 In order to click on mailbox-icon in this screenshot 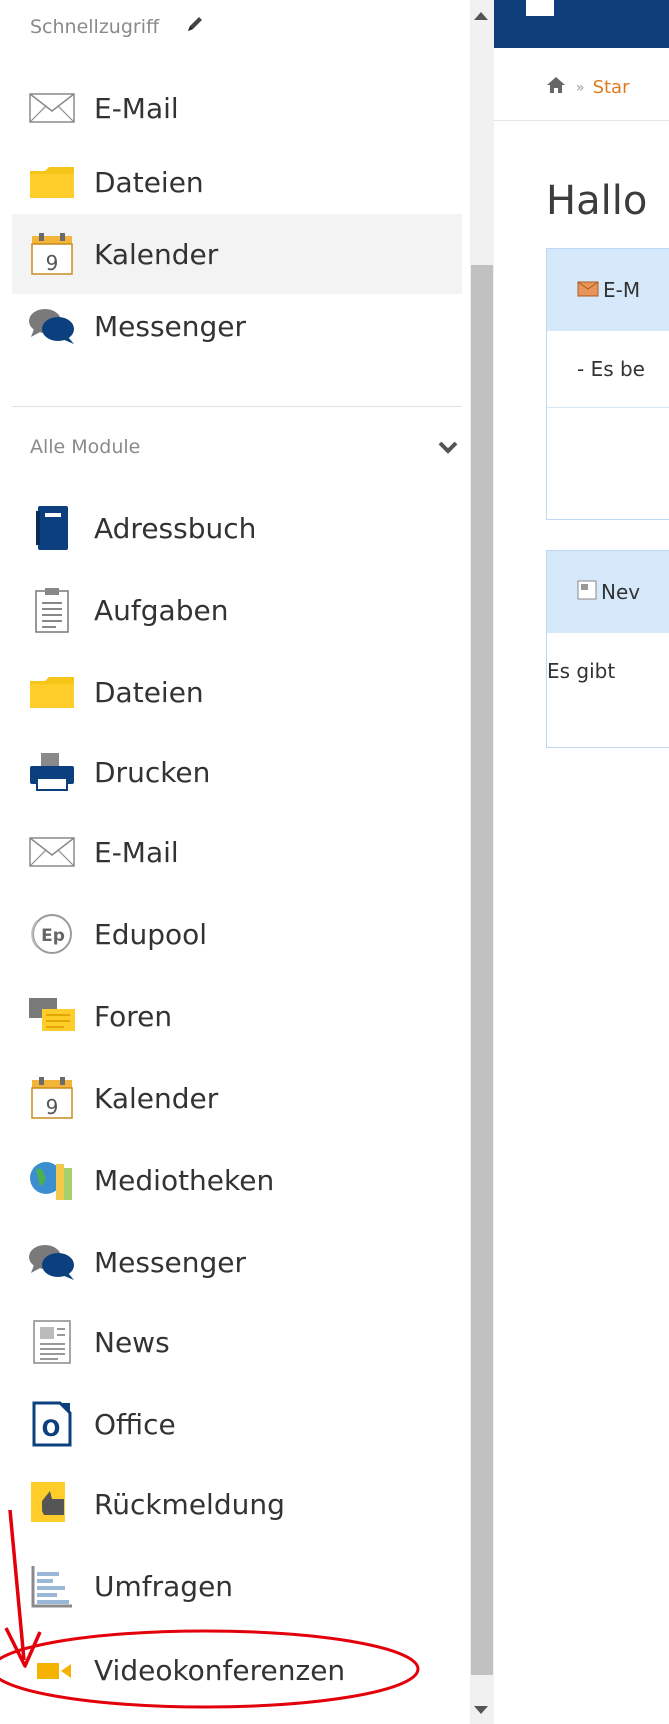, I will do `click(588, 290)`.